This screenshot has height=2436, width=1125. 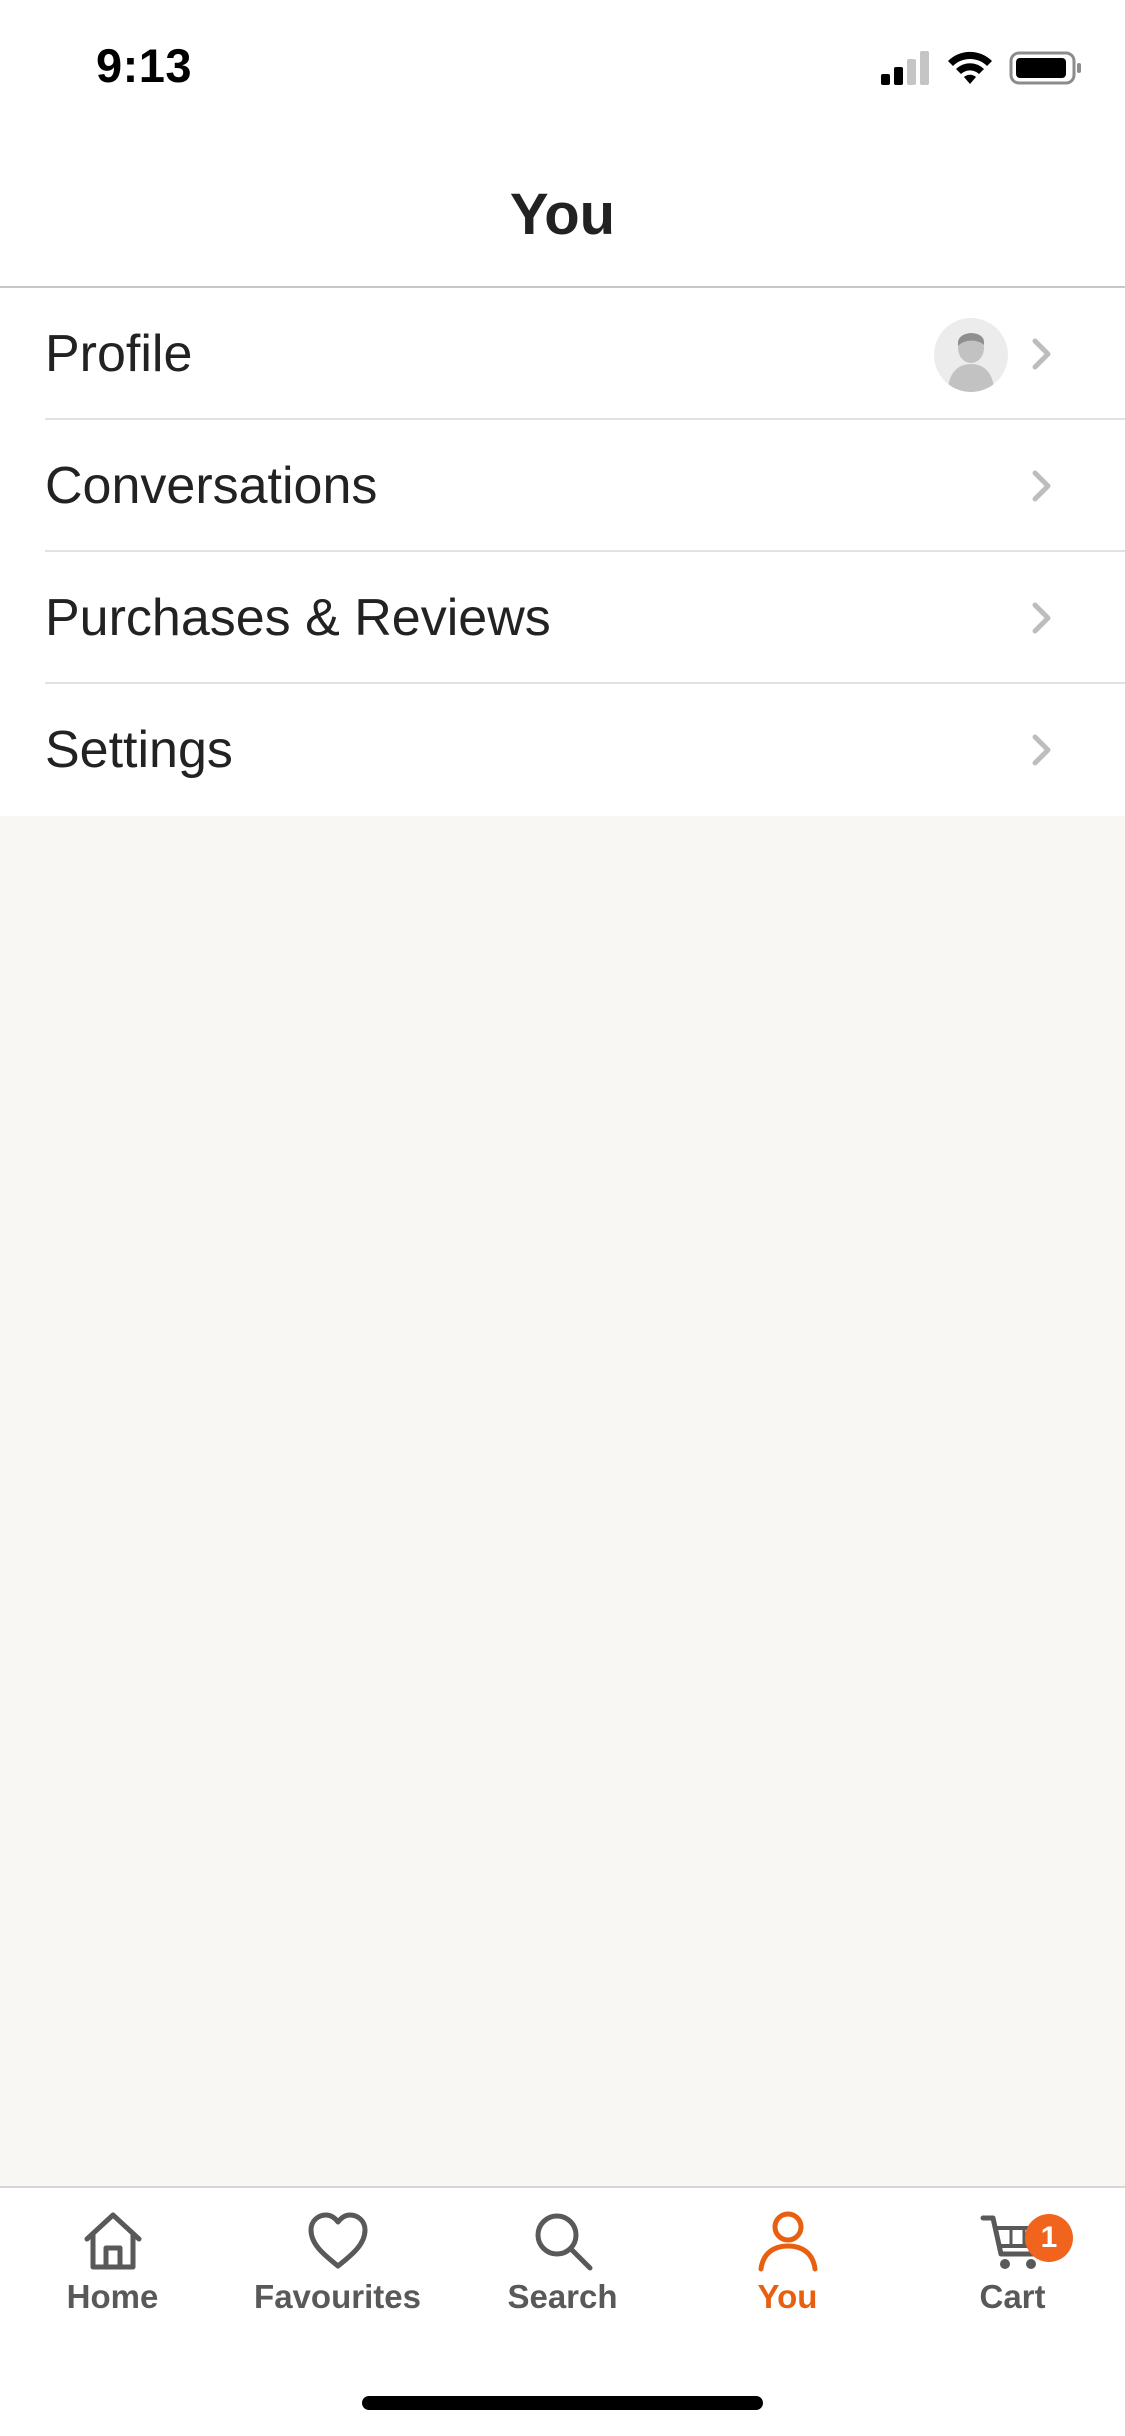 I want to click on menu-item-label: Profile, so click(x=119, y=354).